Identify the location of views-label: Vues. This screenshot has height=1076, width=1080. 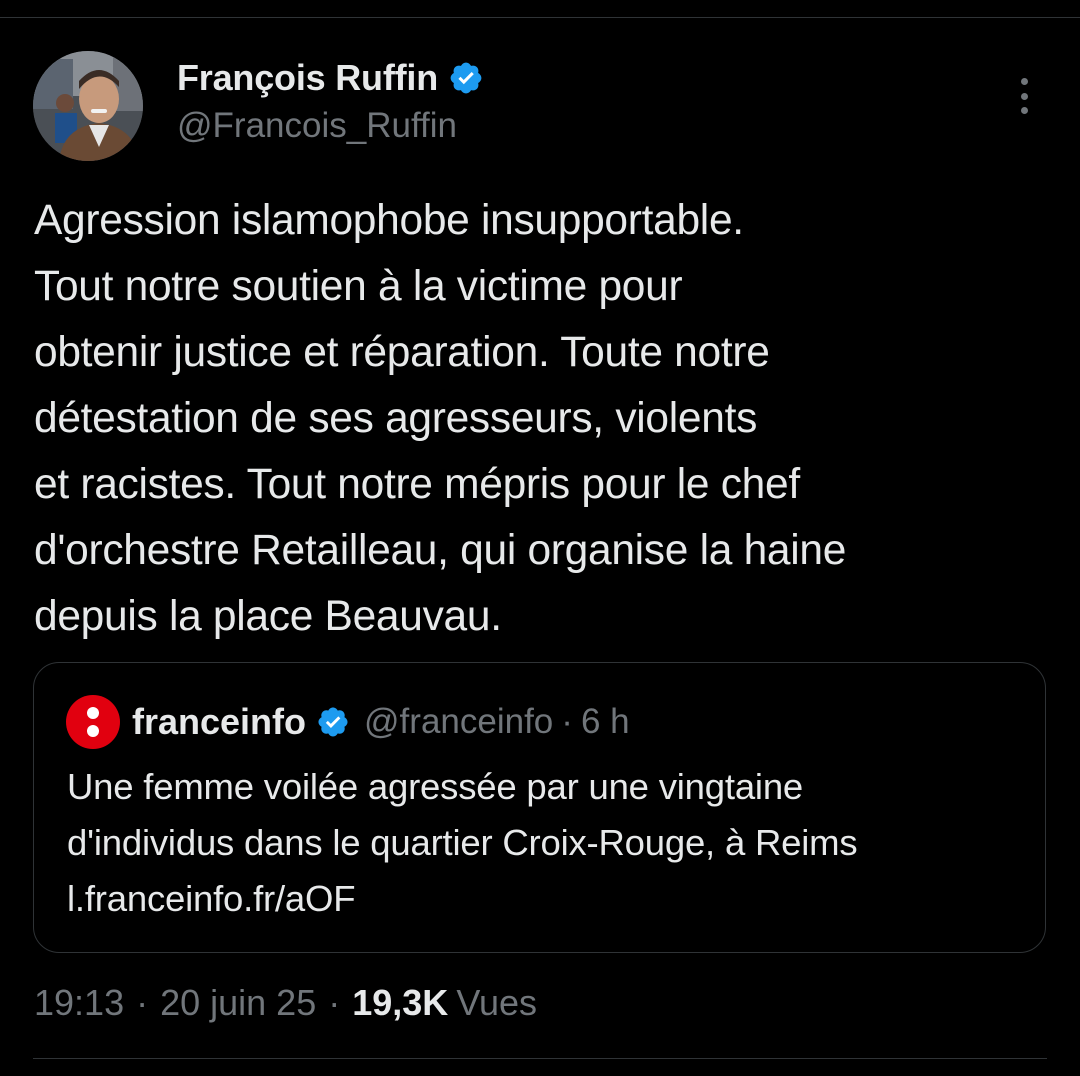
(497, 1002).